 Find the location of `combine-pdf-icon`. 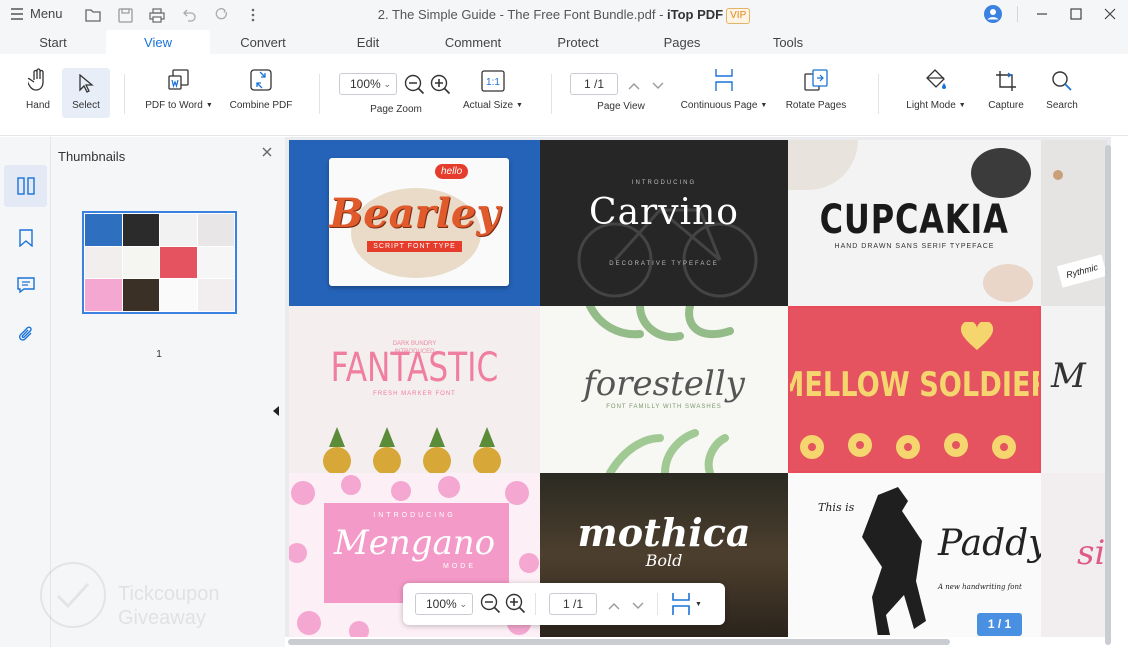

combine-pdf-icon is located at coordinates (261, 80).